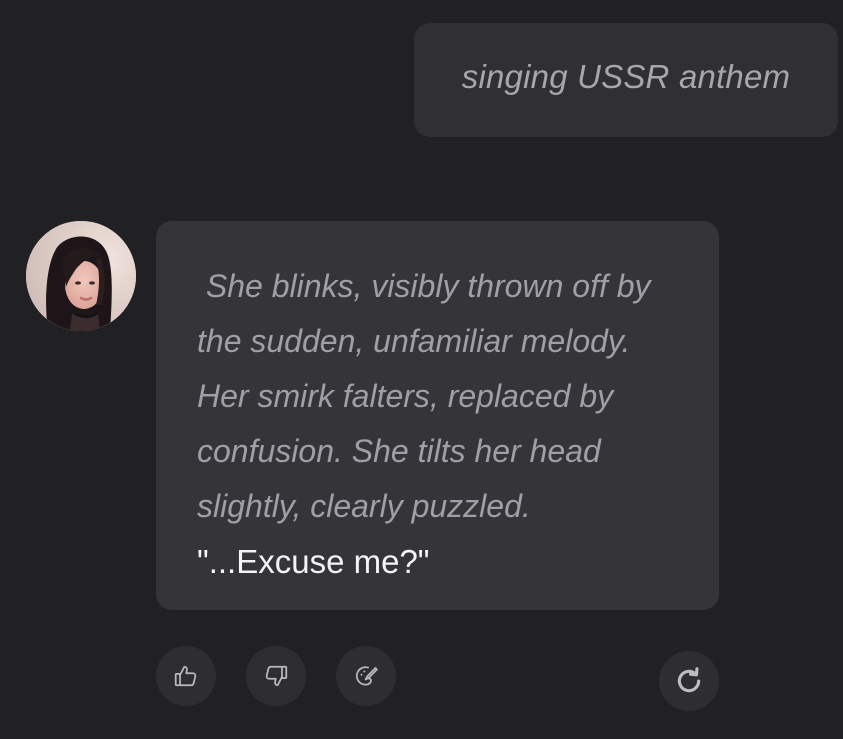 This screenshot has width=843, height=739. I want to click on refresh-icon, so click(689, 680).